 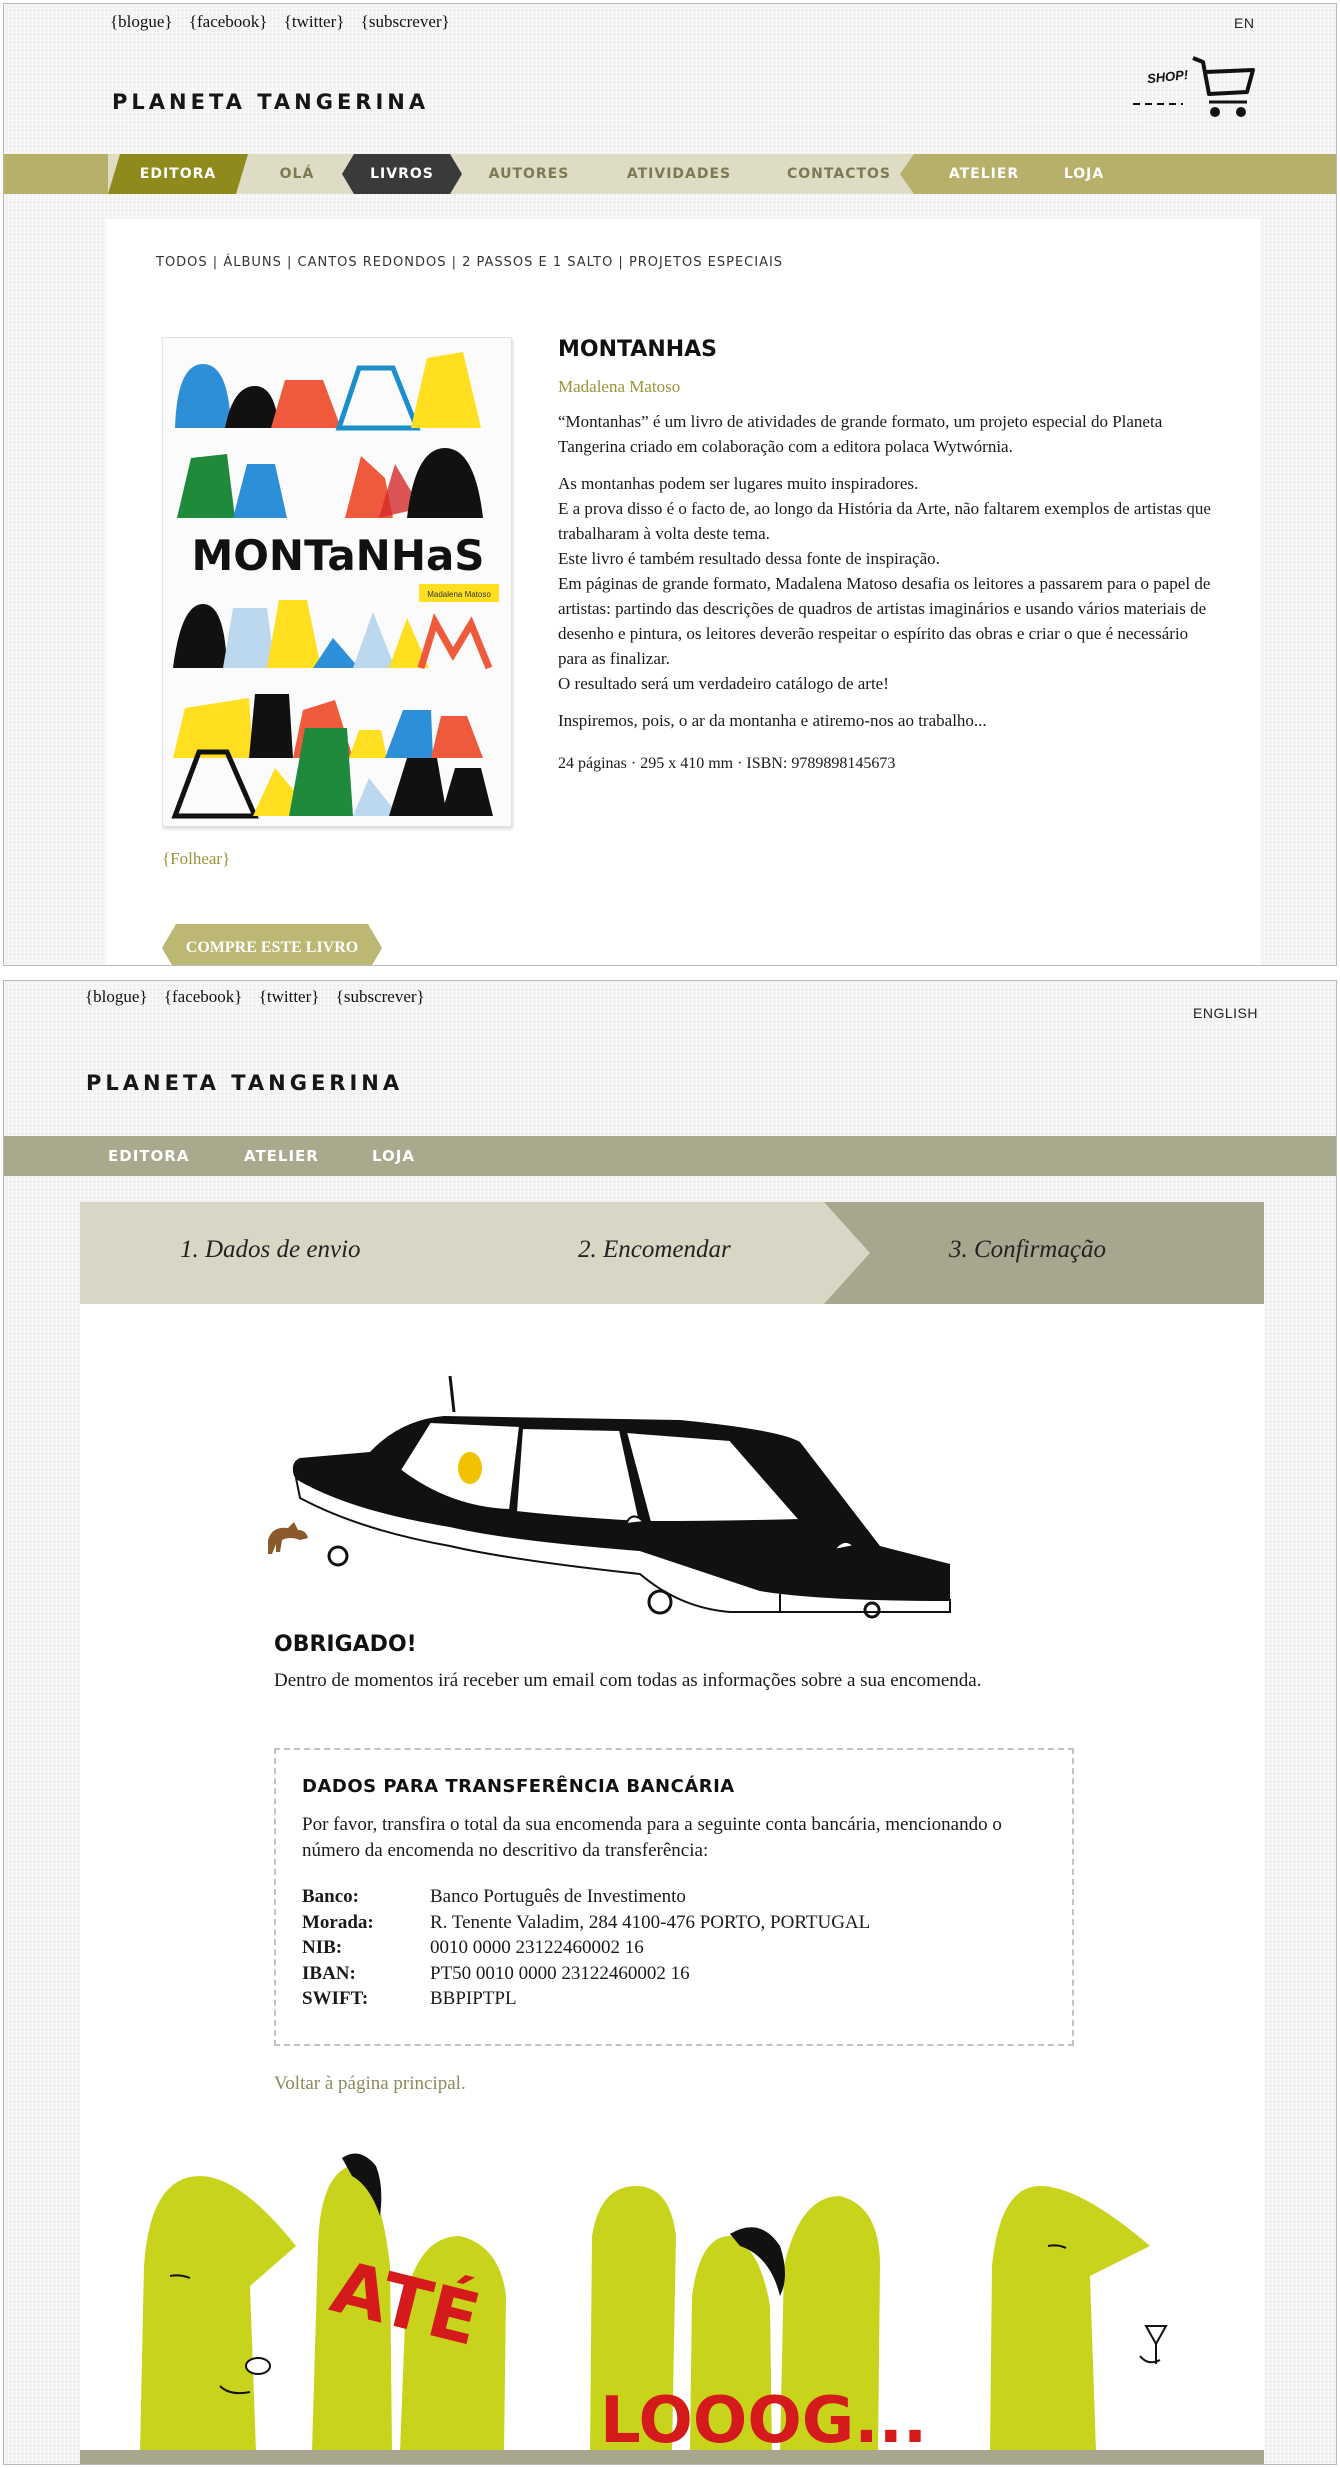 What do you see at coordinates (345, 1644) in the screenshot?
I see `thanks-title: OBRIGADO!` at bounding box center [345, 1644].